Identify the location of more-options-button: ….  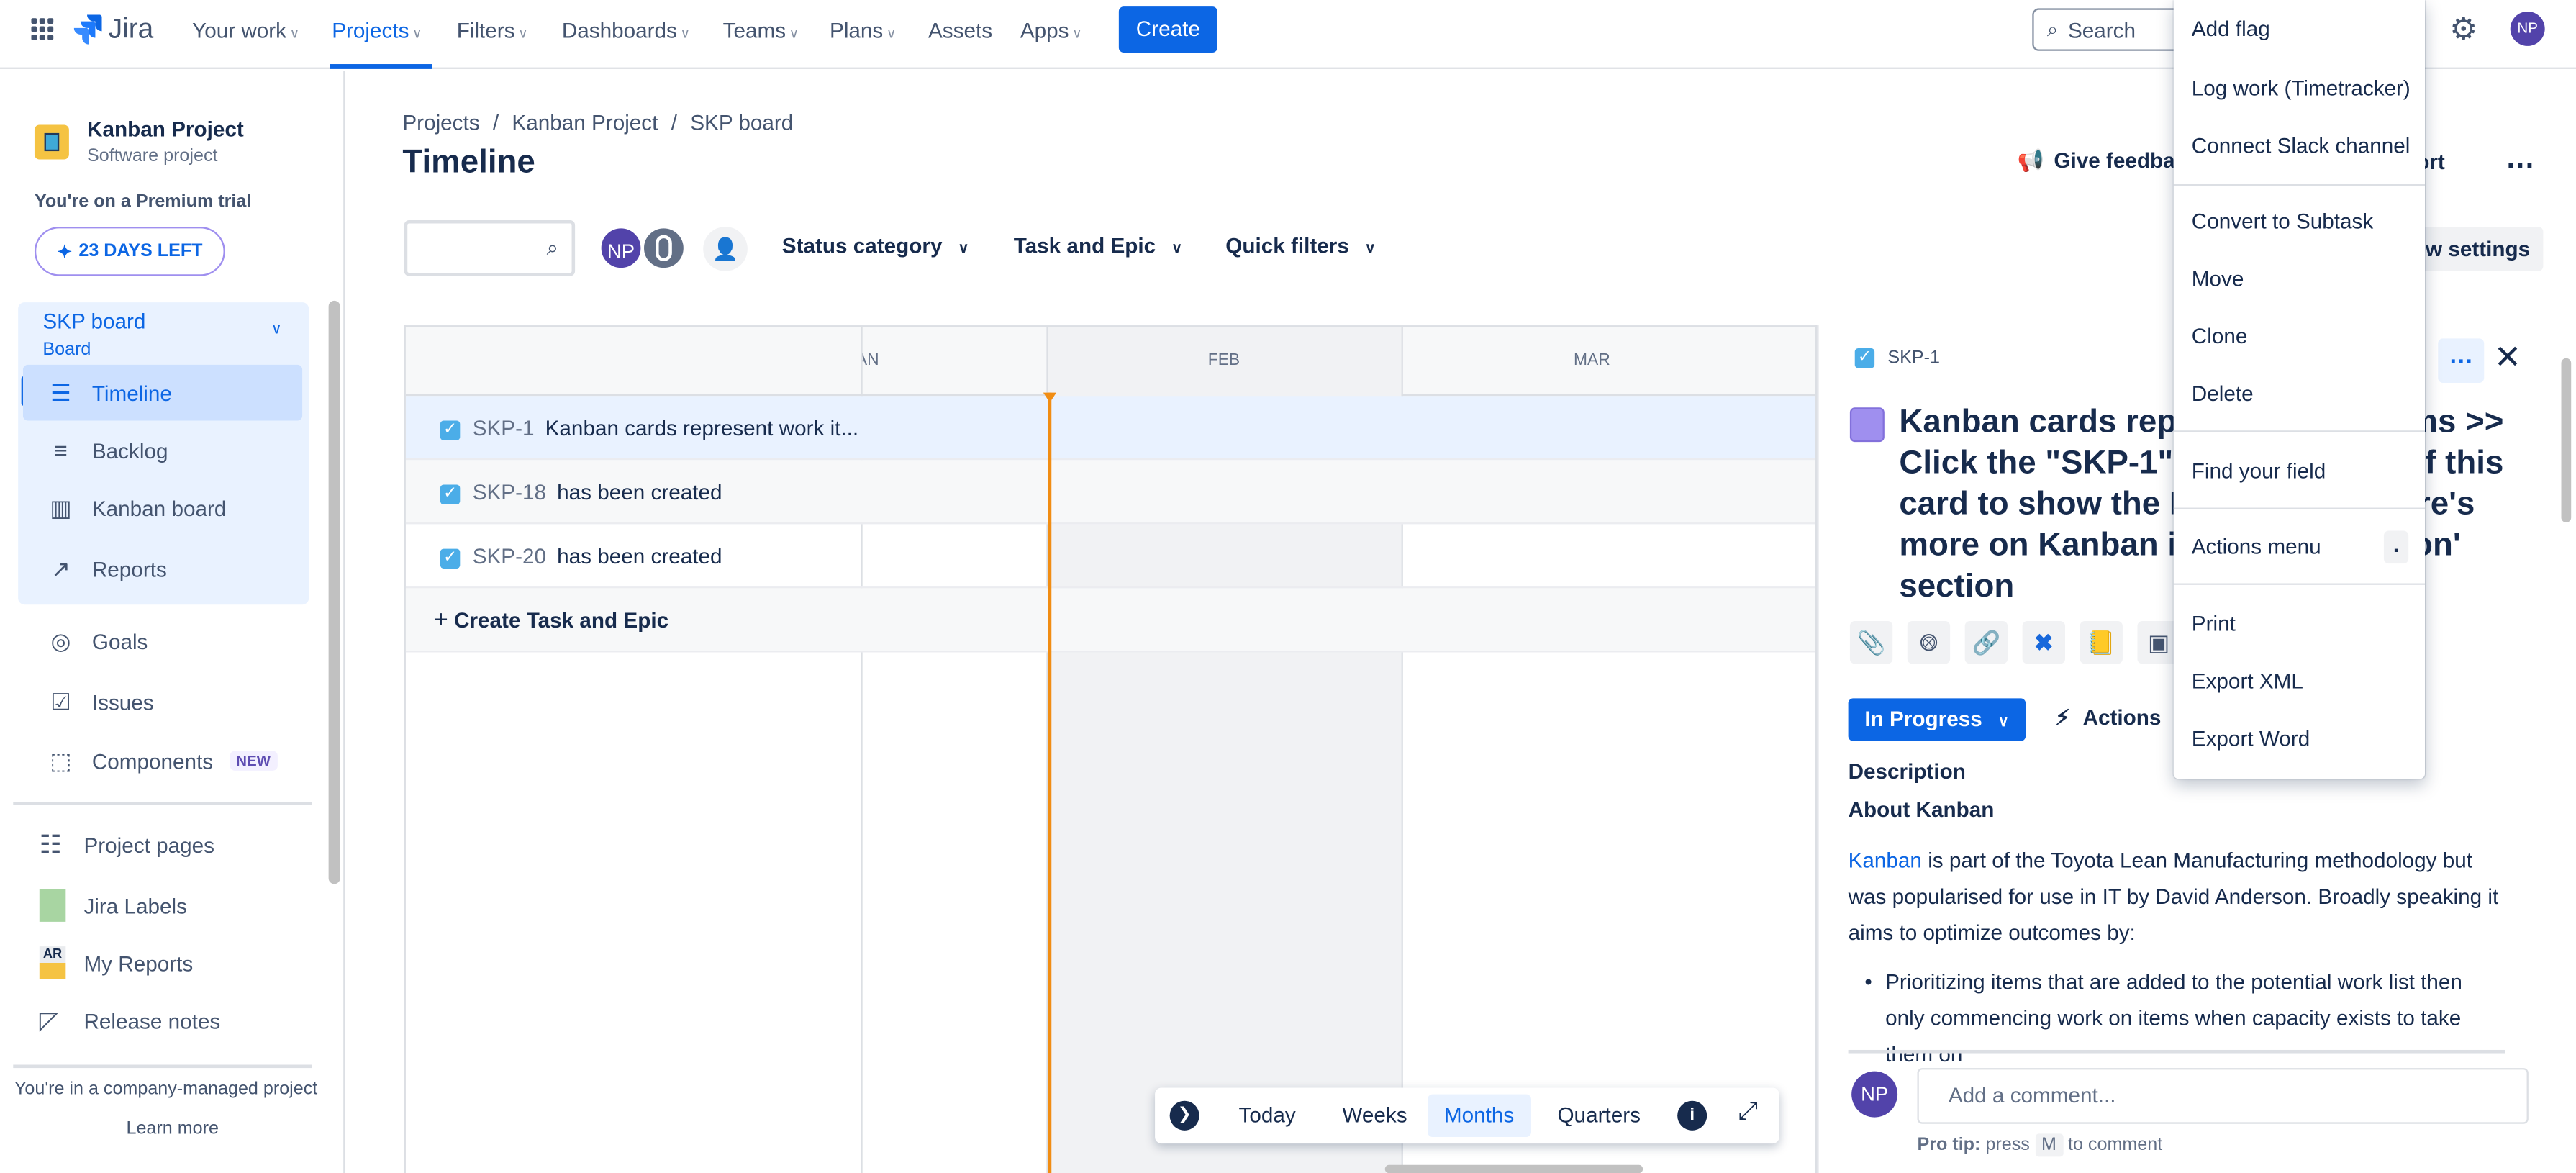
(2461, 360).